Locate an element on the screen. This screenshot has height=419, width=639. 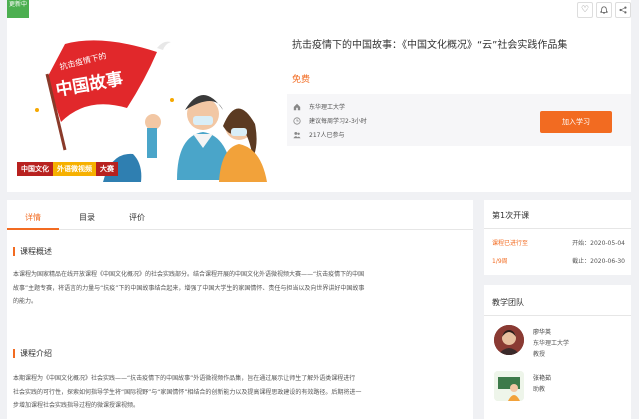
team-member-name: 廖华英 is located at coordinates (542, 331).